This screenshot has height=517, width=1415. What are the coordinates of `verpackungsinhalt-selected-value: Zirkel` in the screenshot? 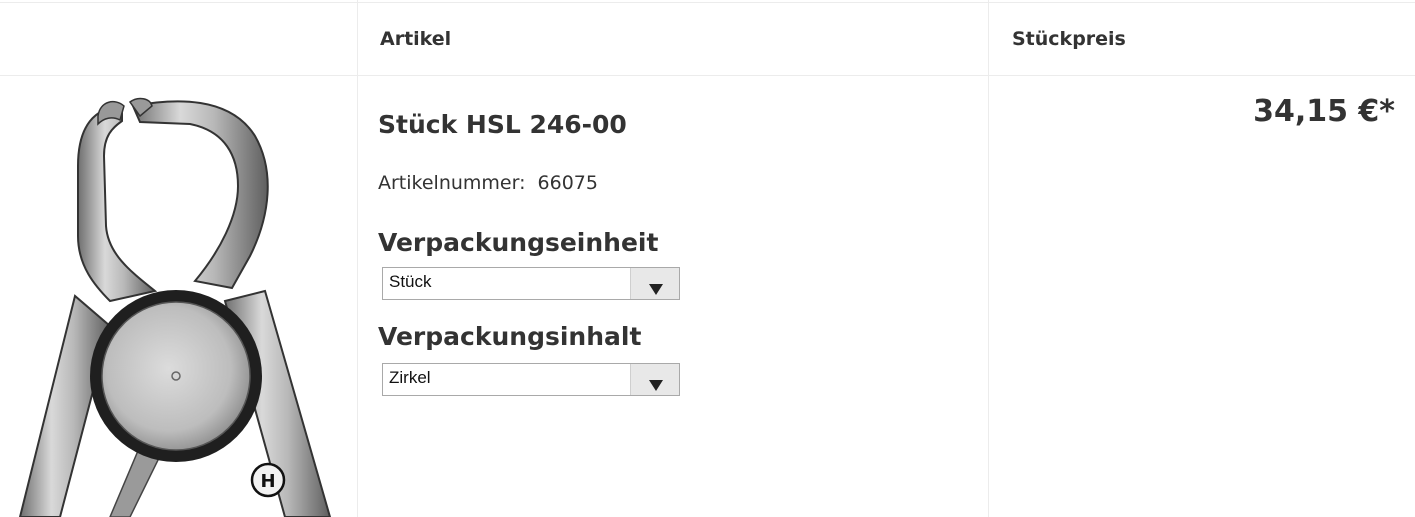 It's located at (410, 377).